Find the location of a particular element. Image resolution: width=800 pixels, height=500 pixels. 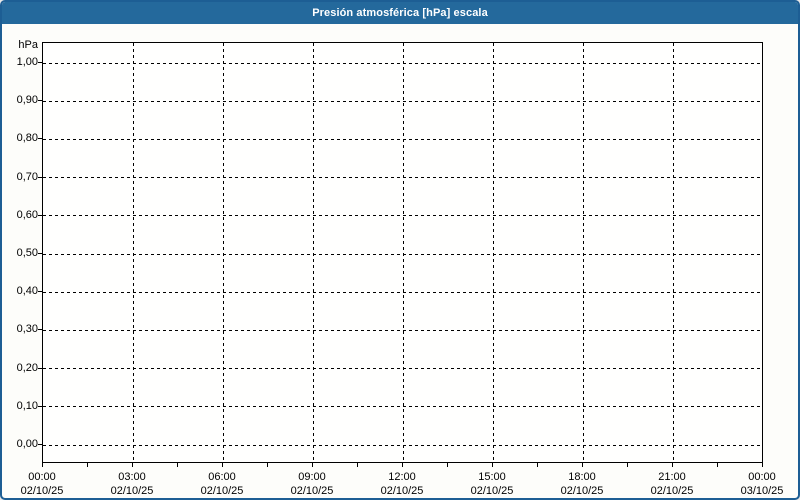

x-tick-time-label: 21:00 is located at coordinates (672, 477).